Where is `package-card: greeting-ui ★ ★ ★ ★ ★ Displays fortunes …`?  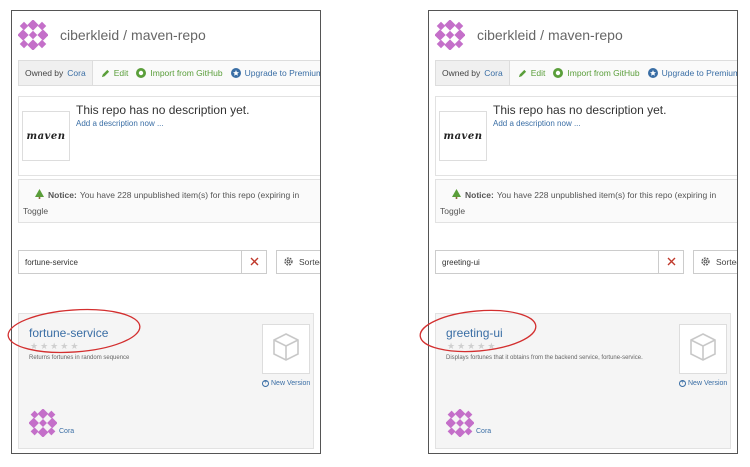
package-card: greeting-ui ★ ★ ★ ★ ★ Displays fortunes … is located at coordinates (583, 381).